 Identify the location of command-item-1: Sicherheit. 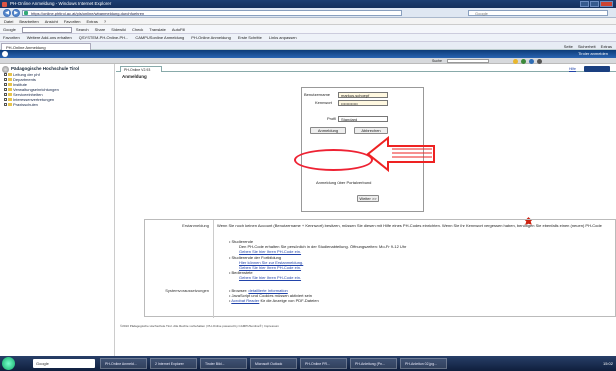
(587, 46).